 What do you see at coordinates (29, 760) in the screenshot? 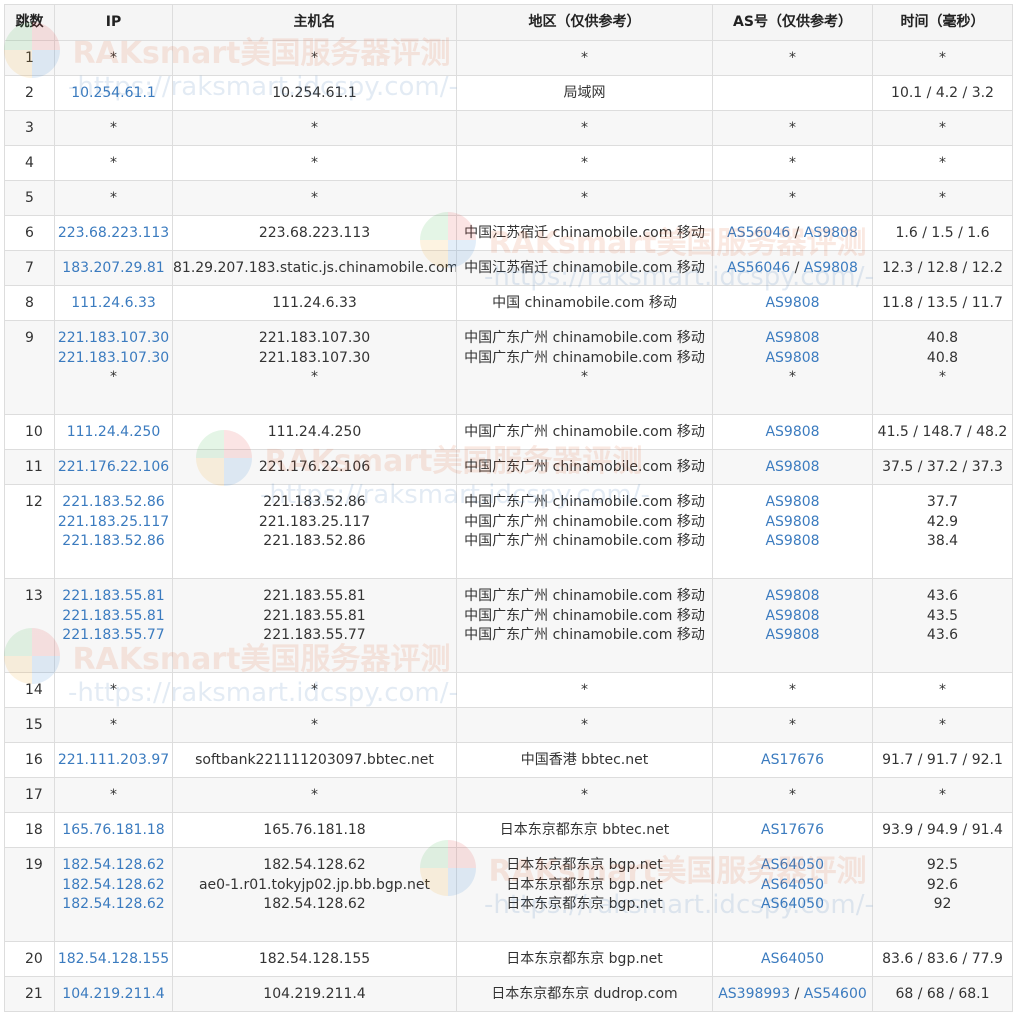
I see `hop-cell: 16` at bounding box center [29, 760].